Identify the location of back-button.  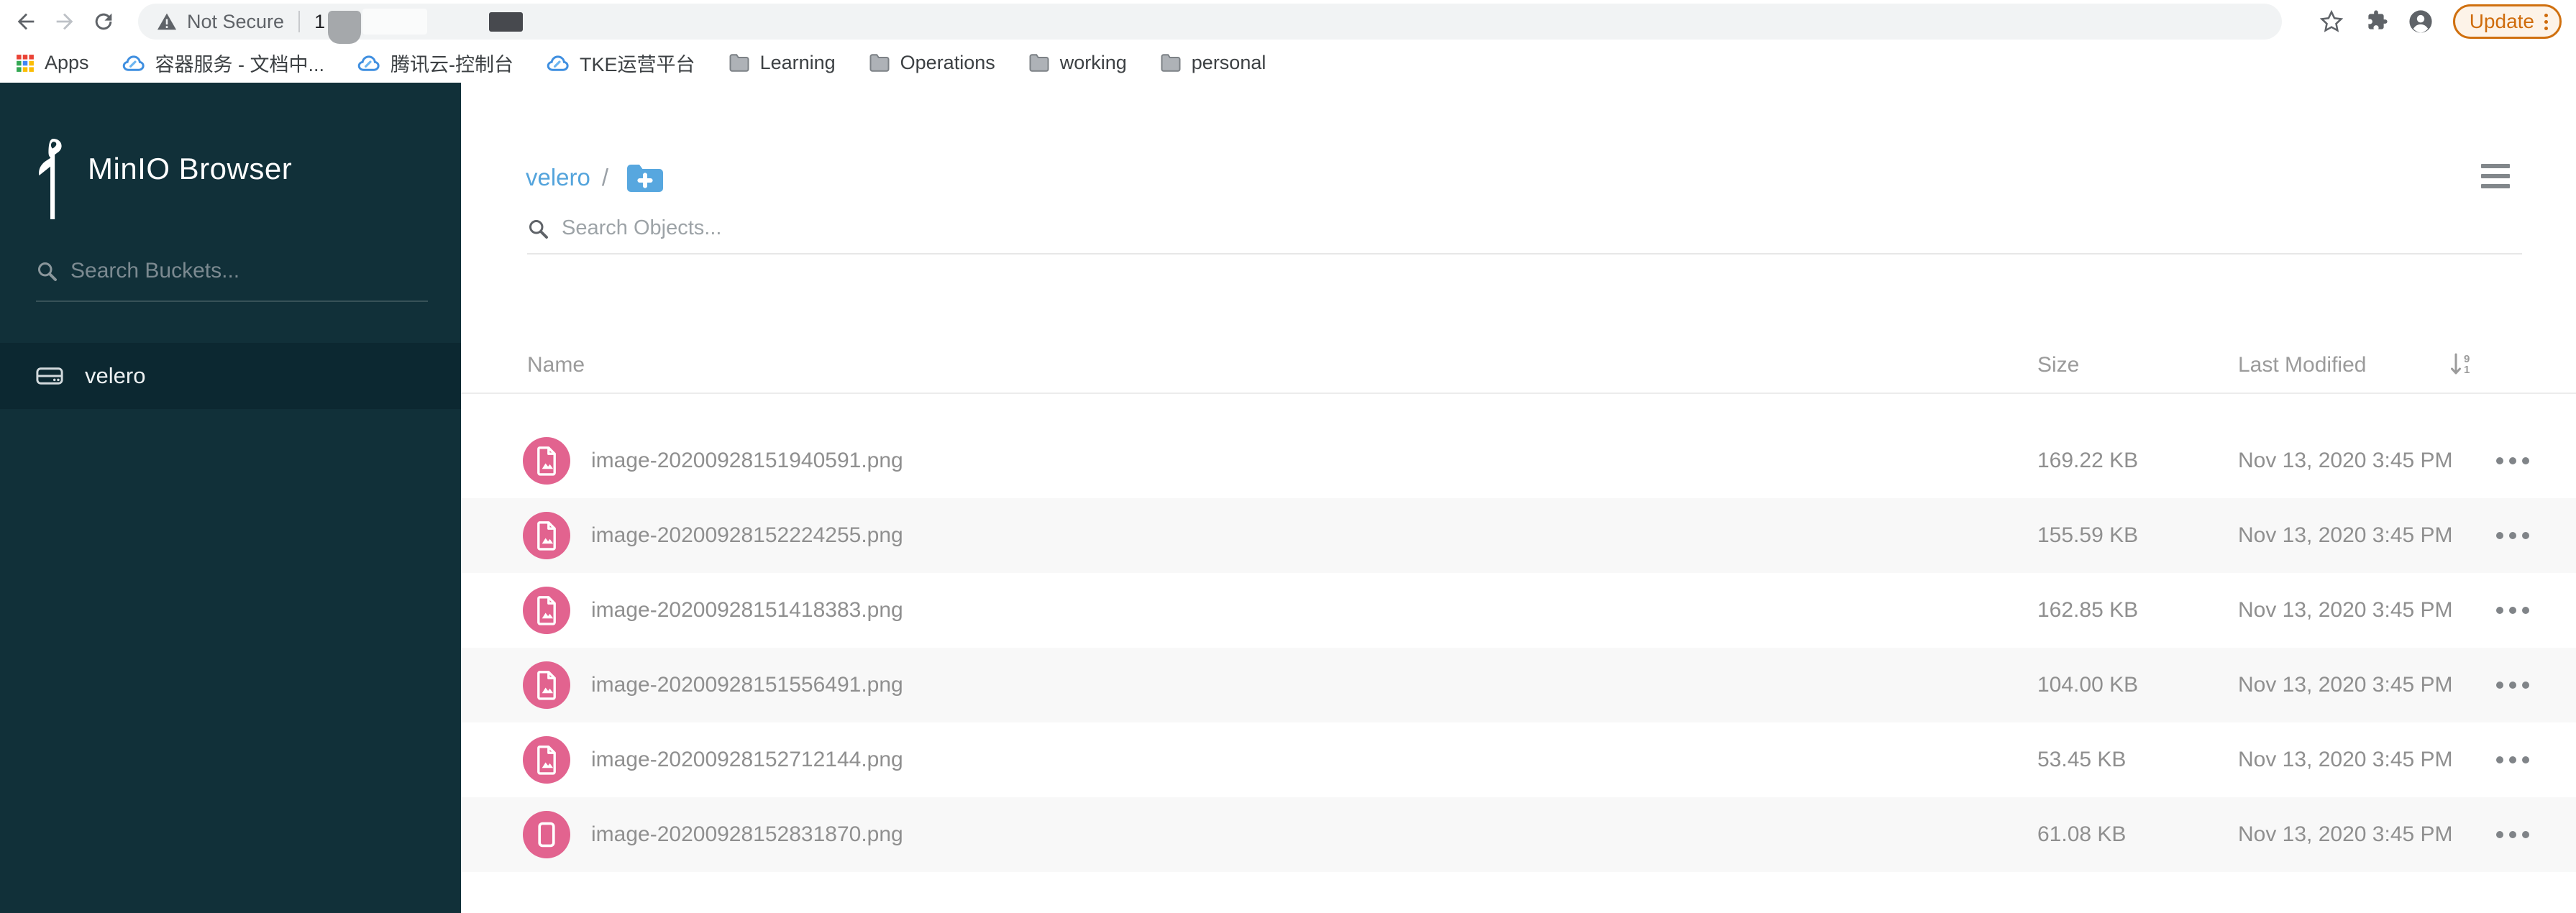
(26, 22).